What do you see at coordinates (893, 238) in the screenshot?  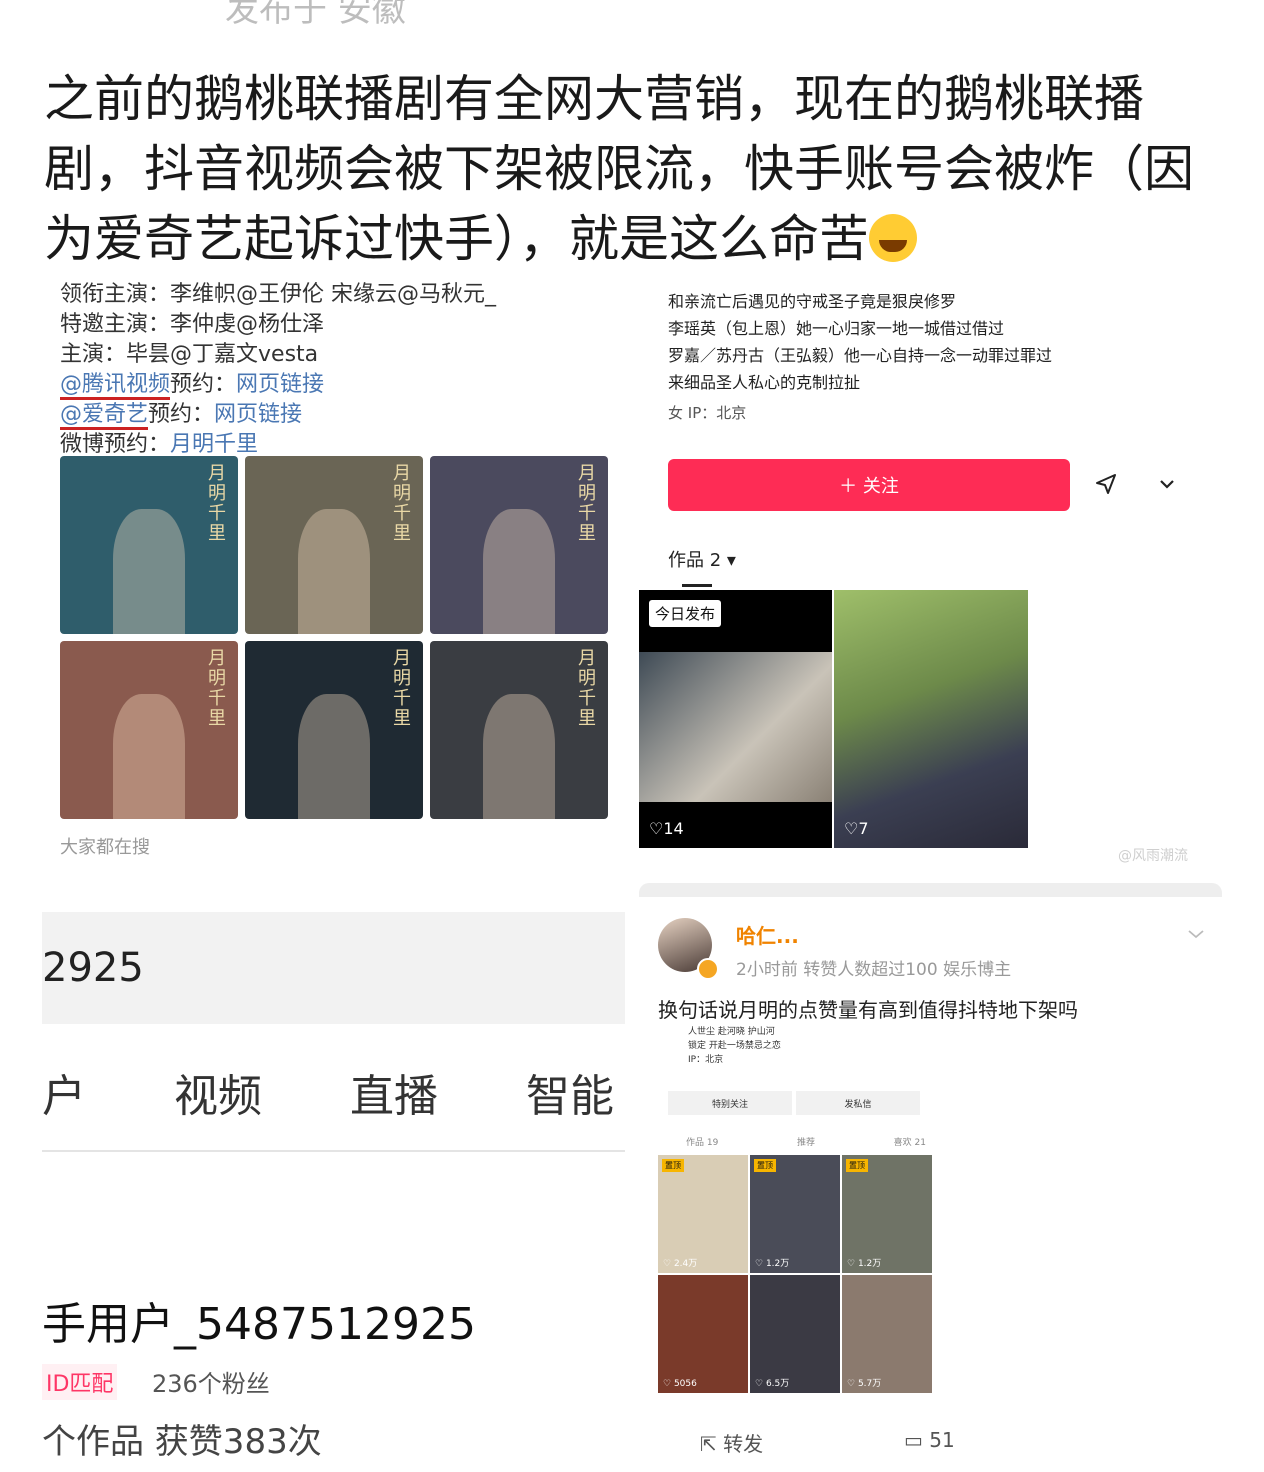 I see `laughing-emoji-icon` at bounding box center [893, 238].